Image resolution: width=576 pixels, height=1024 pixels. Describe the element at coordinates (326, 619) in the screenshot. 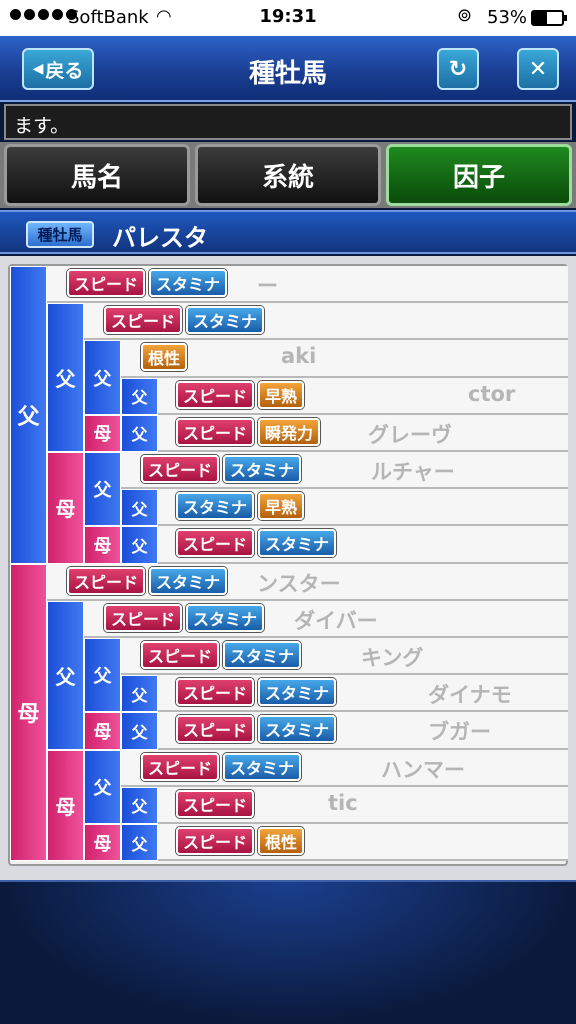

I see `pedigree-row: ダイバー スピード スタミナ` at that location.